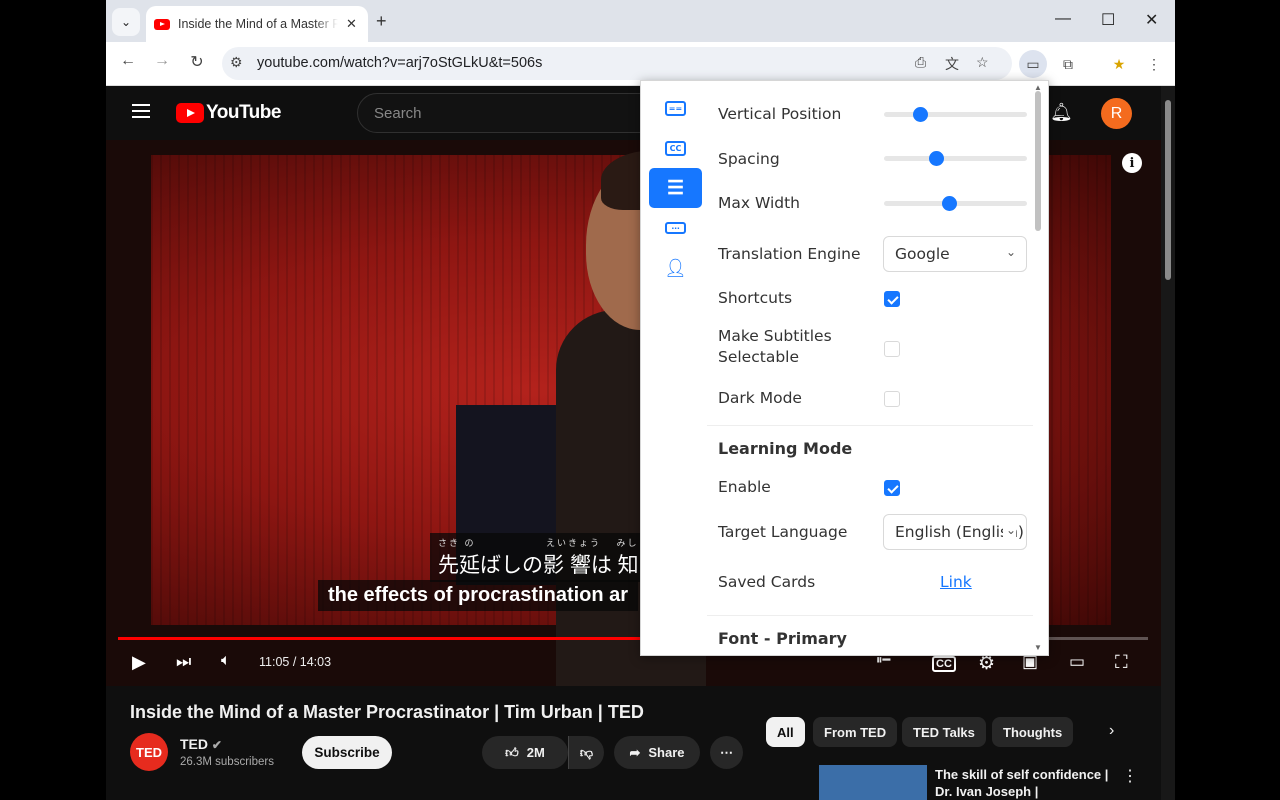  I want to click on section-divider, so click(870, 615).